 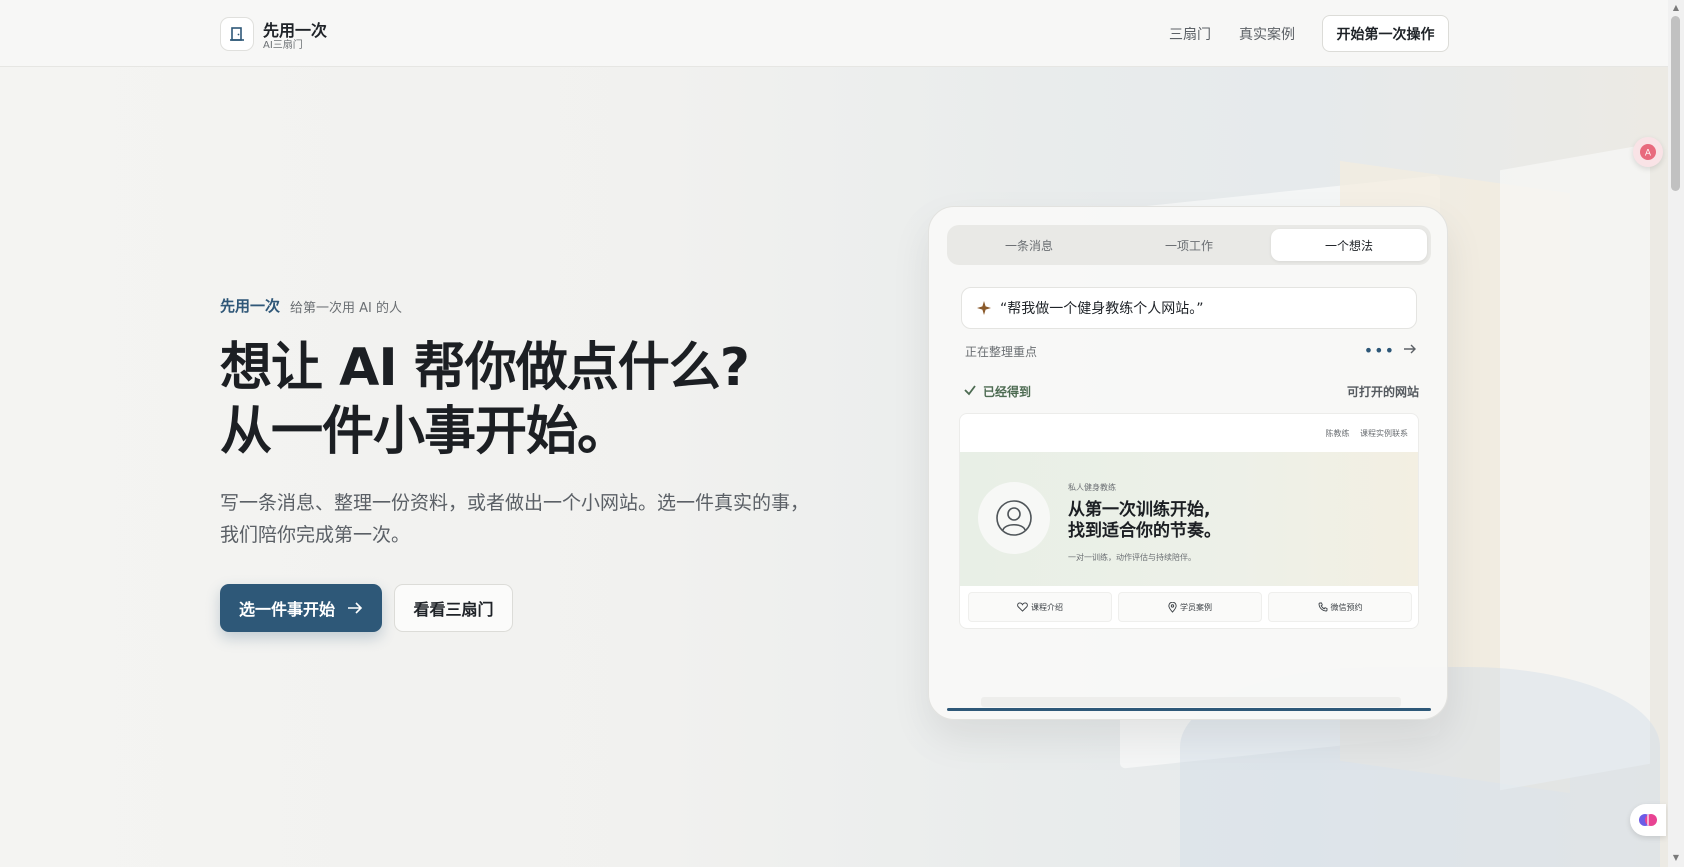 What do you see at coordinates (283, 45) in the screenshot?
I see `brand-subtitle: AI三扇门` at bounding box center [283, 45].